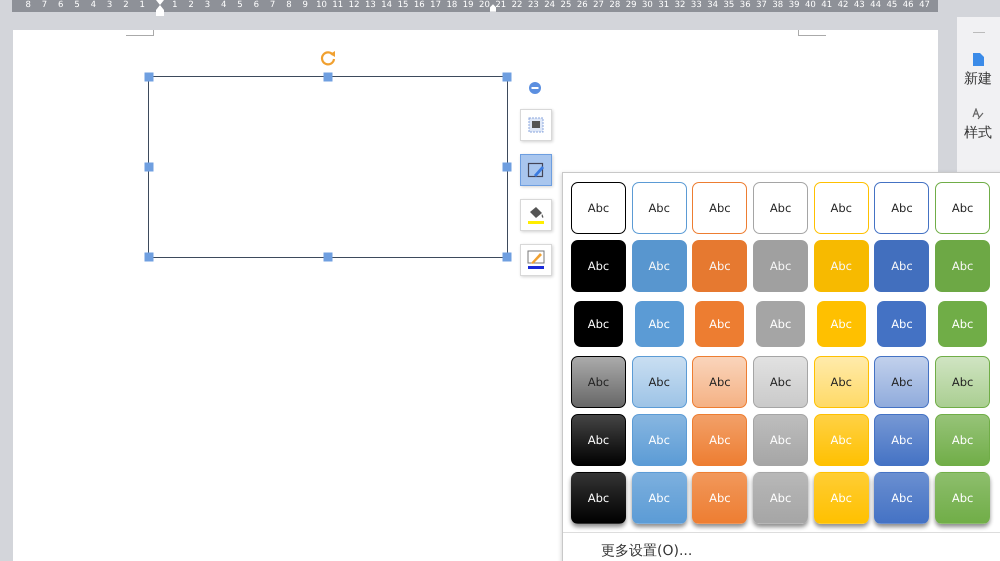 The width and height of the screenshot is (1000, 561). I want to click on style-button, so click(536, 170).